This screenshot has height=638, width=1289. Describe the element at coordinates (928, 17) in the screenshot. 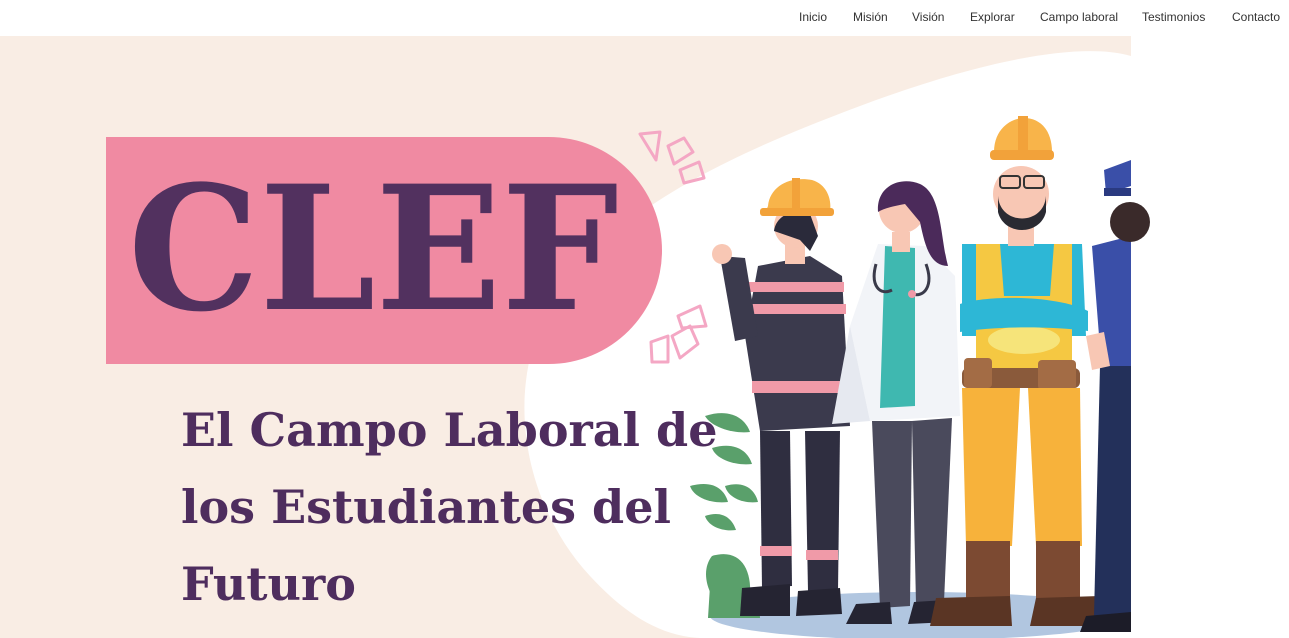

I see `nav-link-vision: Visión` at that location.